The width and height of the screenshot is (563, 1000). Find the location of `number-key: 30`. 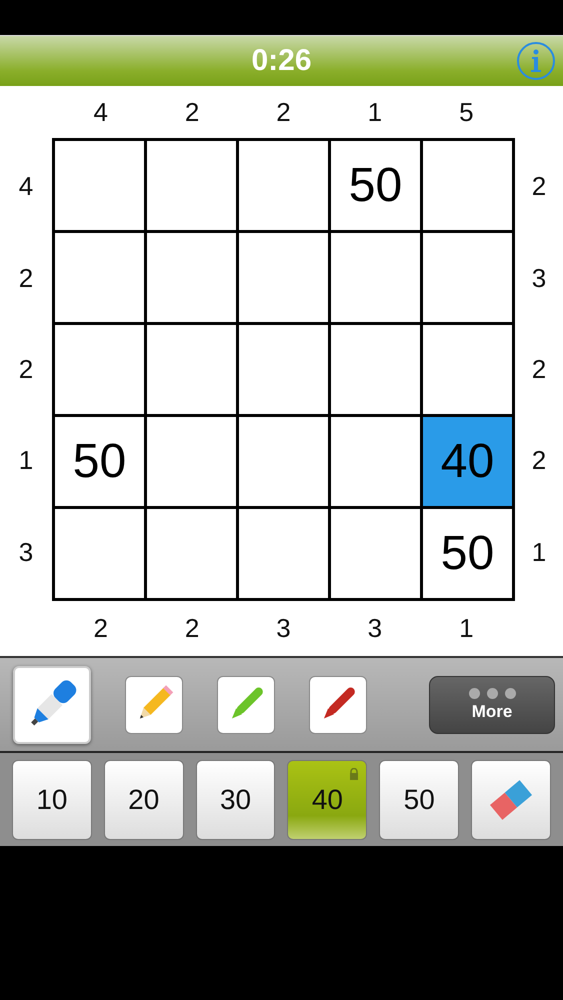

number-key: 30 is located at coordinates (236, 800).